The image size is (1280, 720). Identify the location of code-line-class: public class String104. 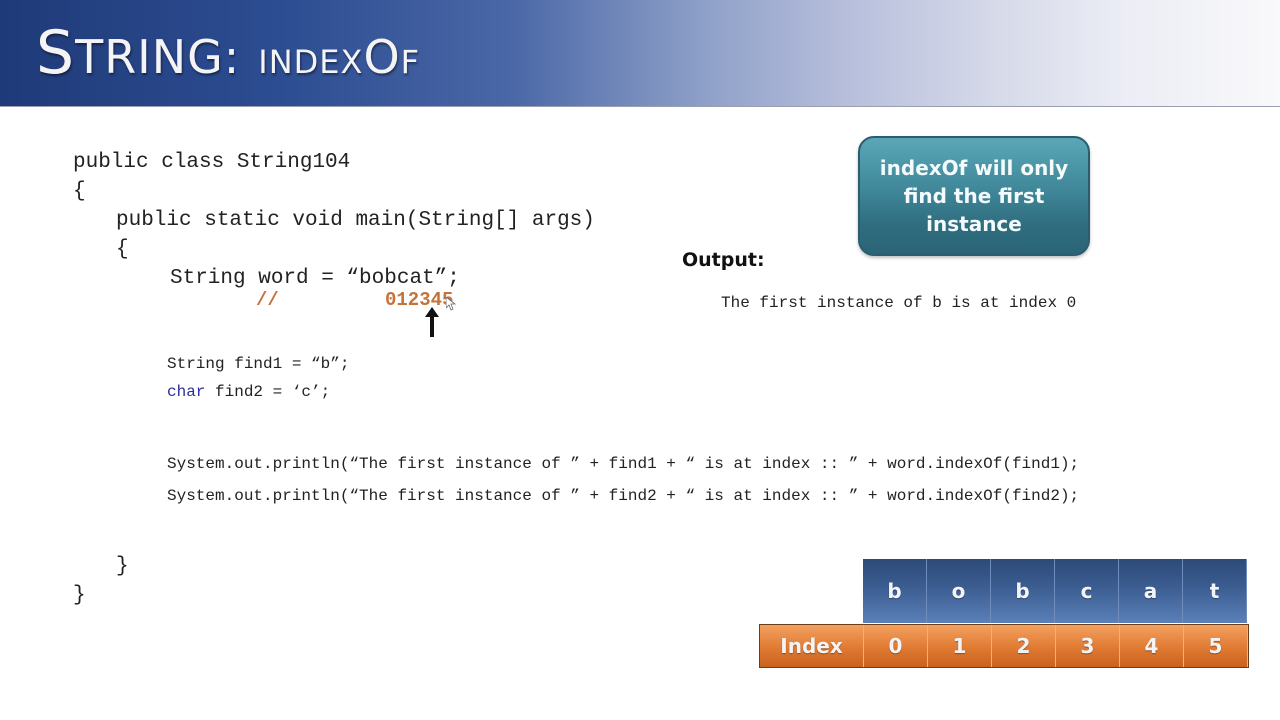
(212, 162).